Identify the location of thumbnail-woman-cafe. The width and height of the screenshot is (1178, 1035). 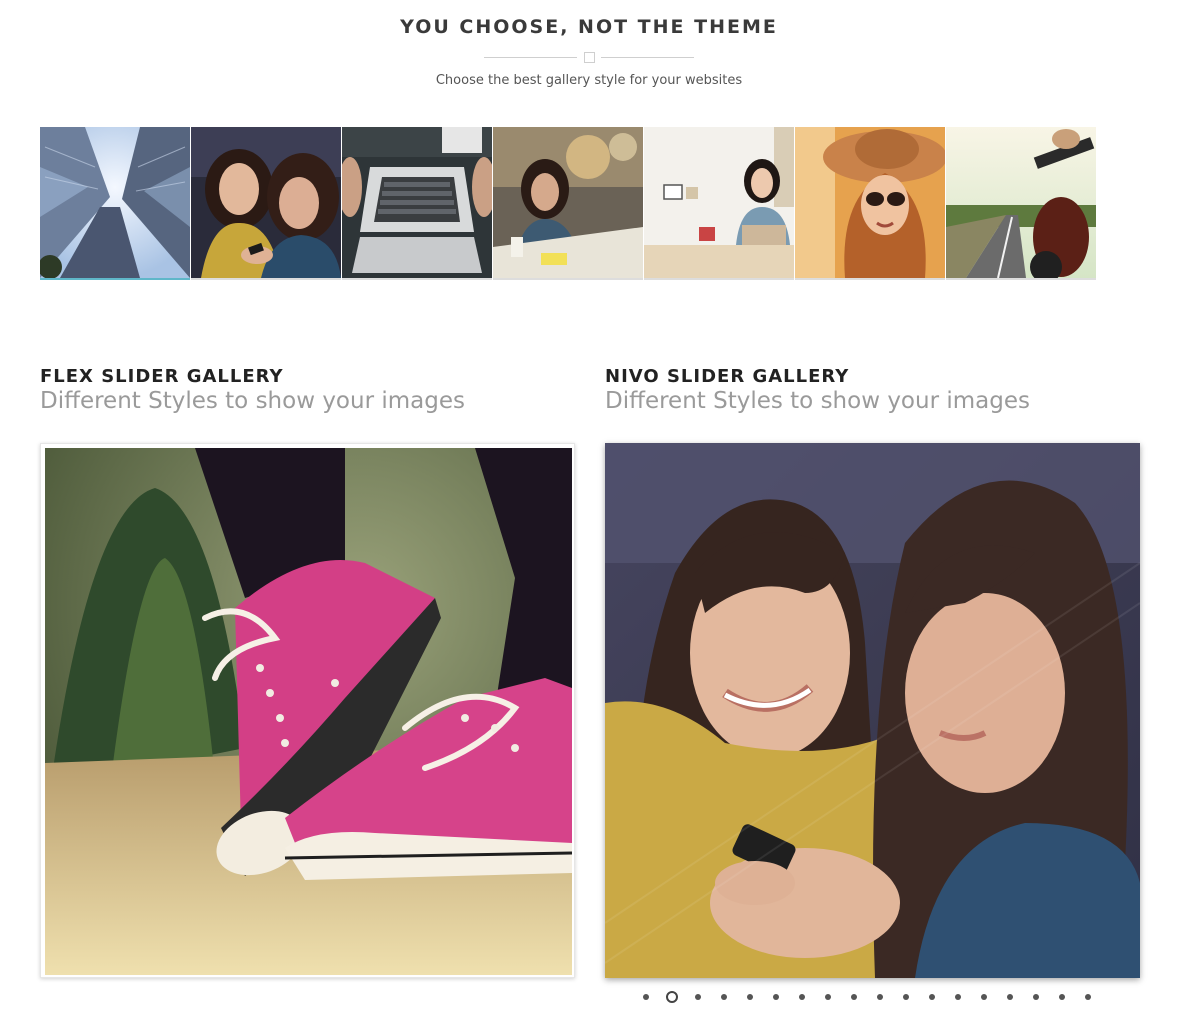
(568, 203).